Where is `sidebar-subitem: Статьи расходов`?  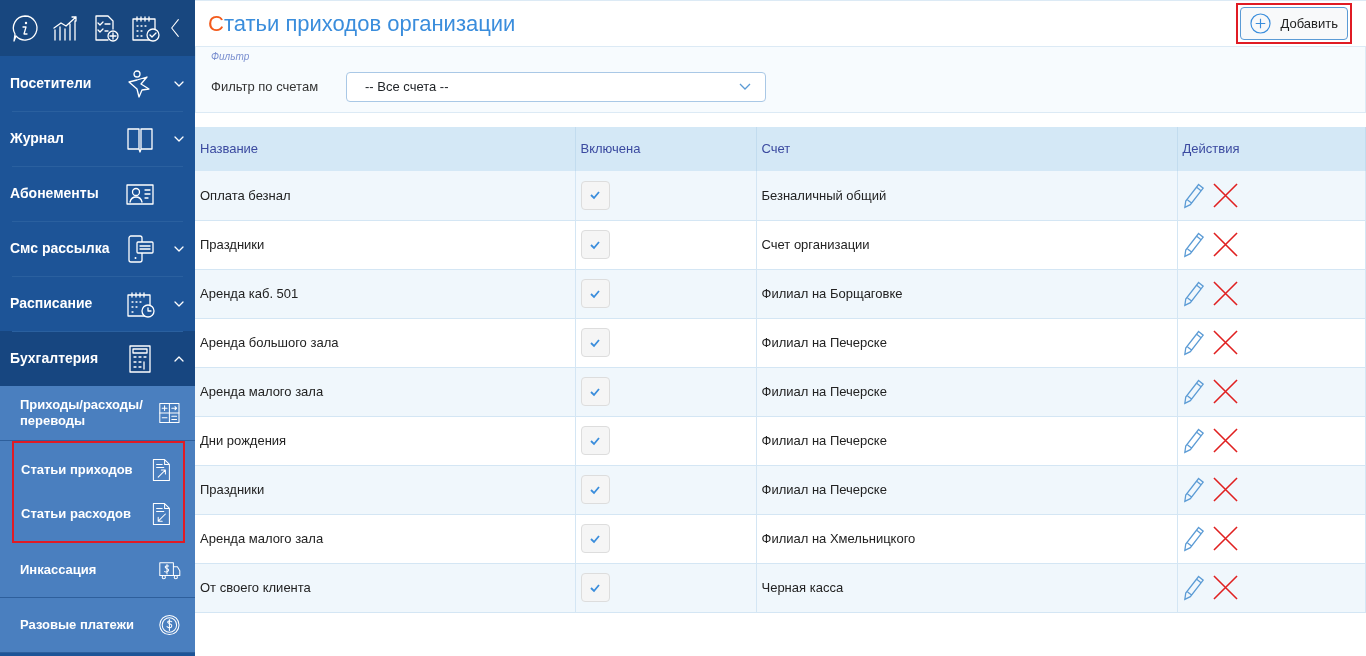
sidebar-subitem: Статьи расходов is located at coordinates (98, 514).